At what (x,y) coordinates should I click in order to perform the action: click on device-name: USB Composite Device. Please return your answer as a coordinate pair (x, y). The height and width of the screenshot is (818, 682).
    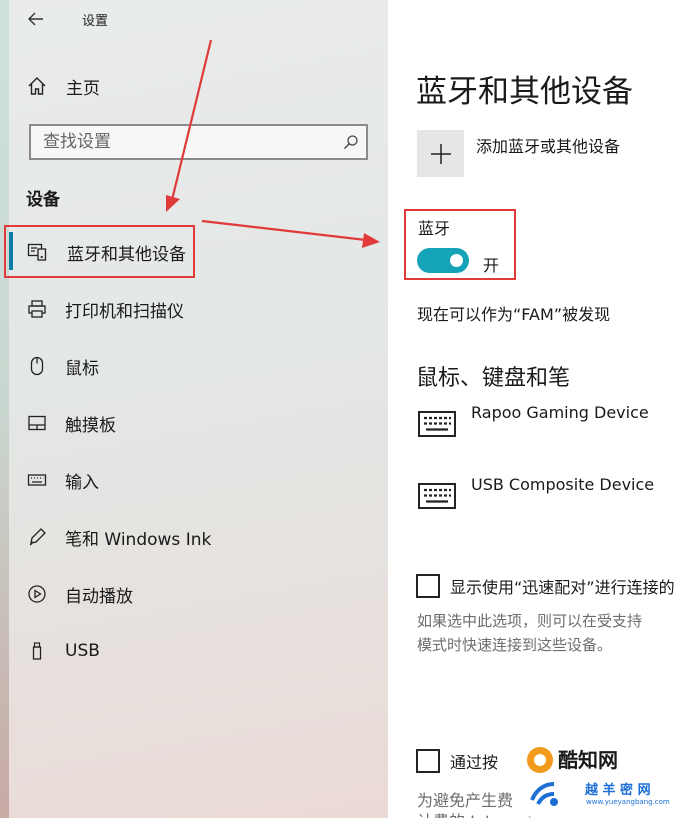
    Looking at the image, I should click on (563, 484).